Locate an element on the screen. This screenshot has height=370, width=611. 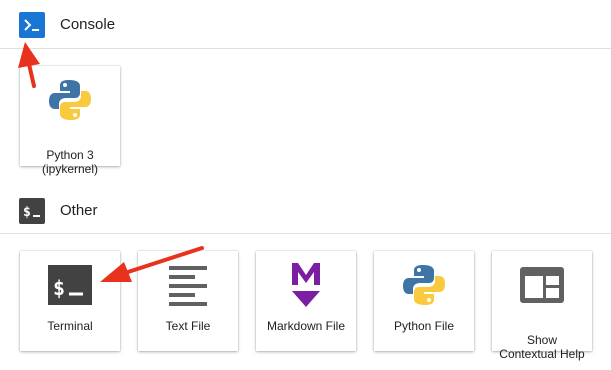
console-prompt-icon is located at coordinates (32, 25).